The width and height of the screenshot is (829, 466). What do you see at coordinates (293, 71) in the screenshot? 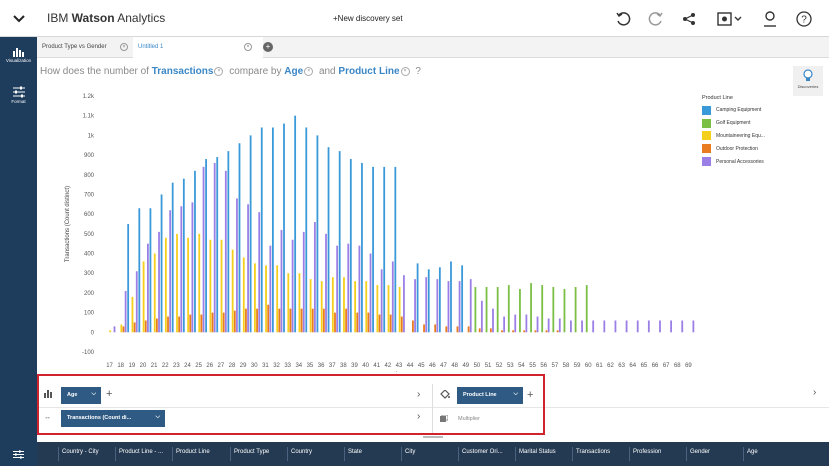
I see `question-dimension-1: Age` at bounding box center [293, 71].